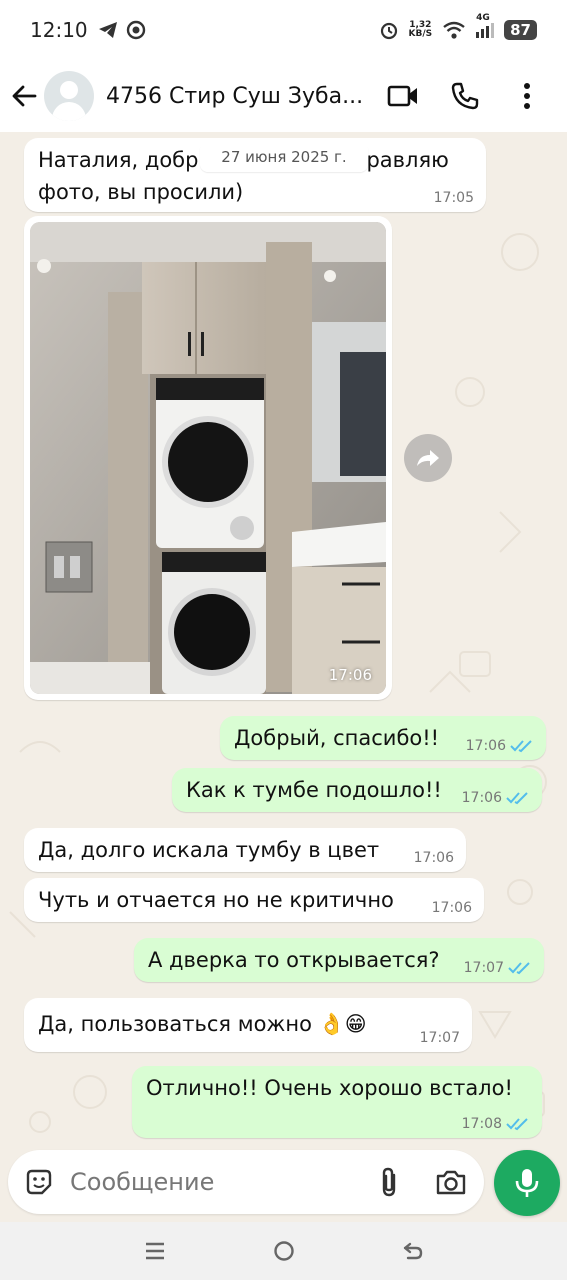  I want to click on camera-icon, so click(451, 1182).